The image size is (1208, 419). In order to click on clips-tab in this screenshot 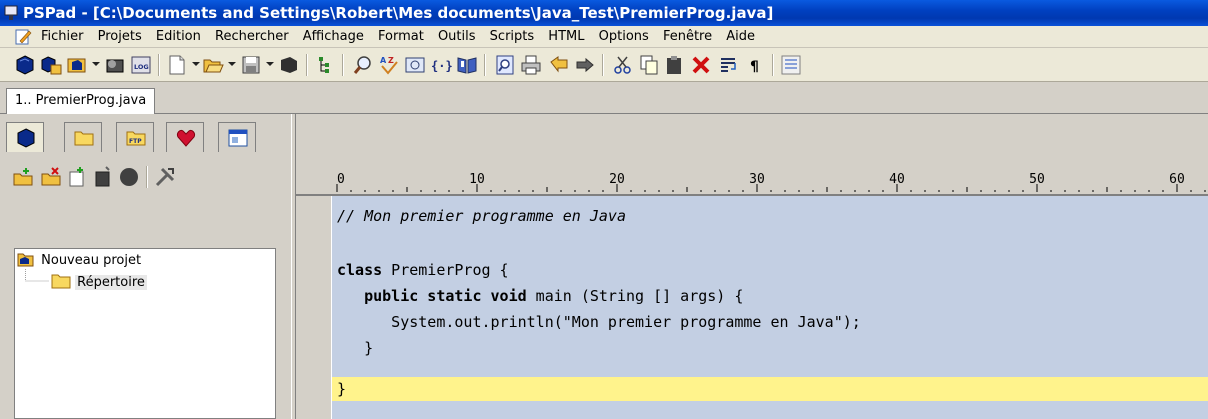, I will do `click(237, 137)`.